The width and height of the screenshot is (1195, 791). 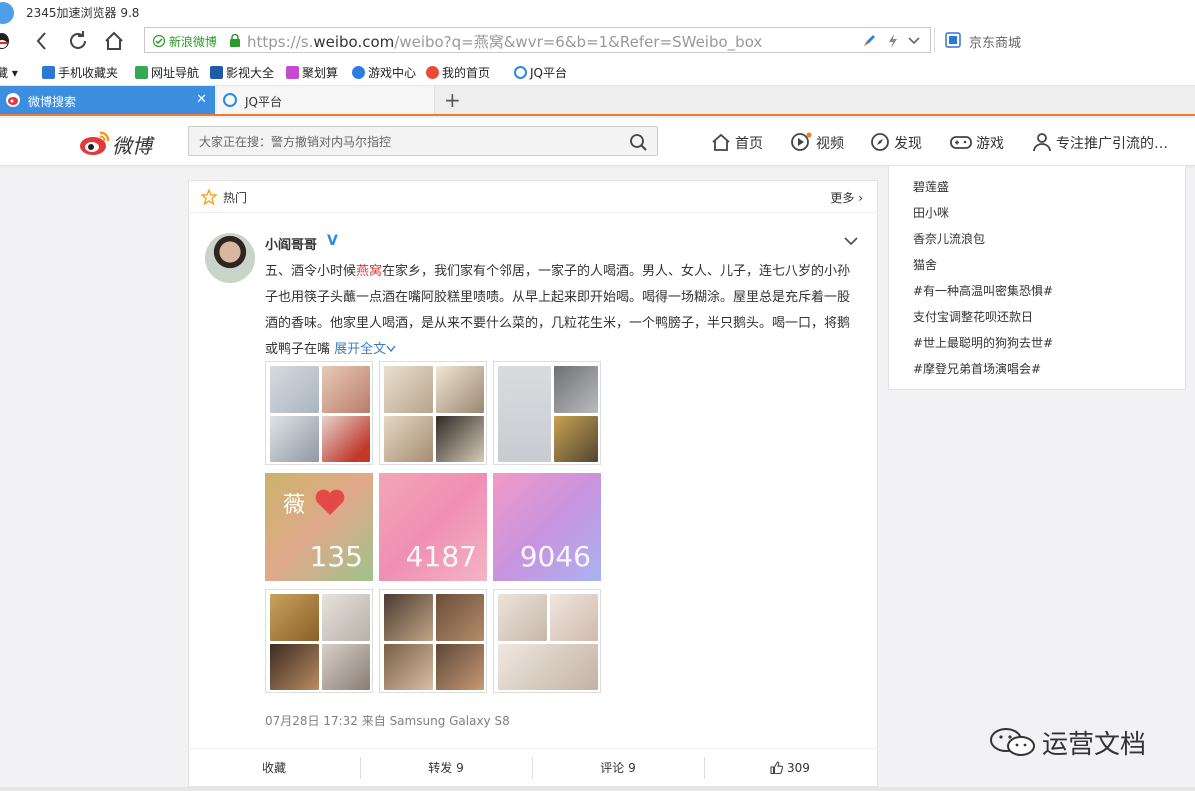 What do you see at coordinates (201, 99) in the screenshot?
I see `close-icon: ✕` at bounding box center [201, 99].